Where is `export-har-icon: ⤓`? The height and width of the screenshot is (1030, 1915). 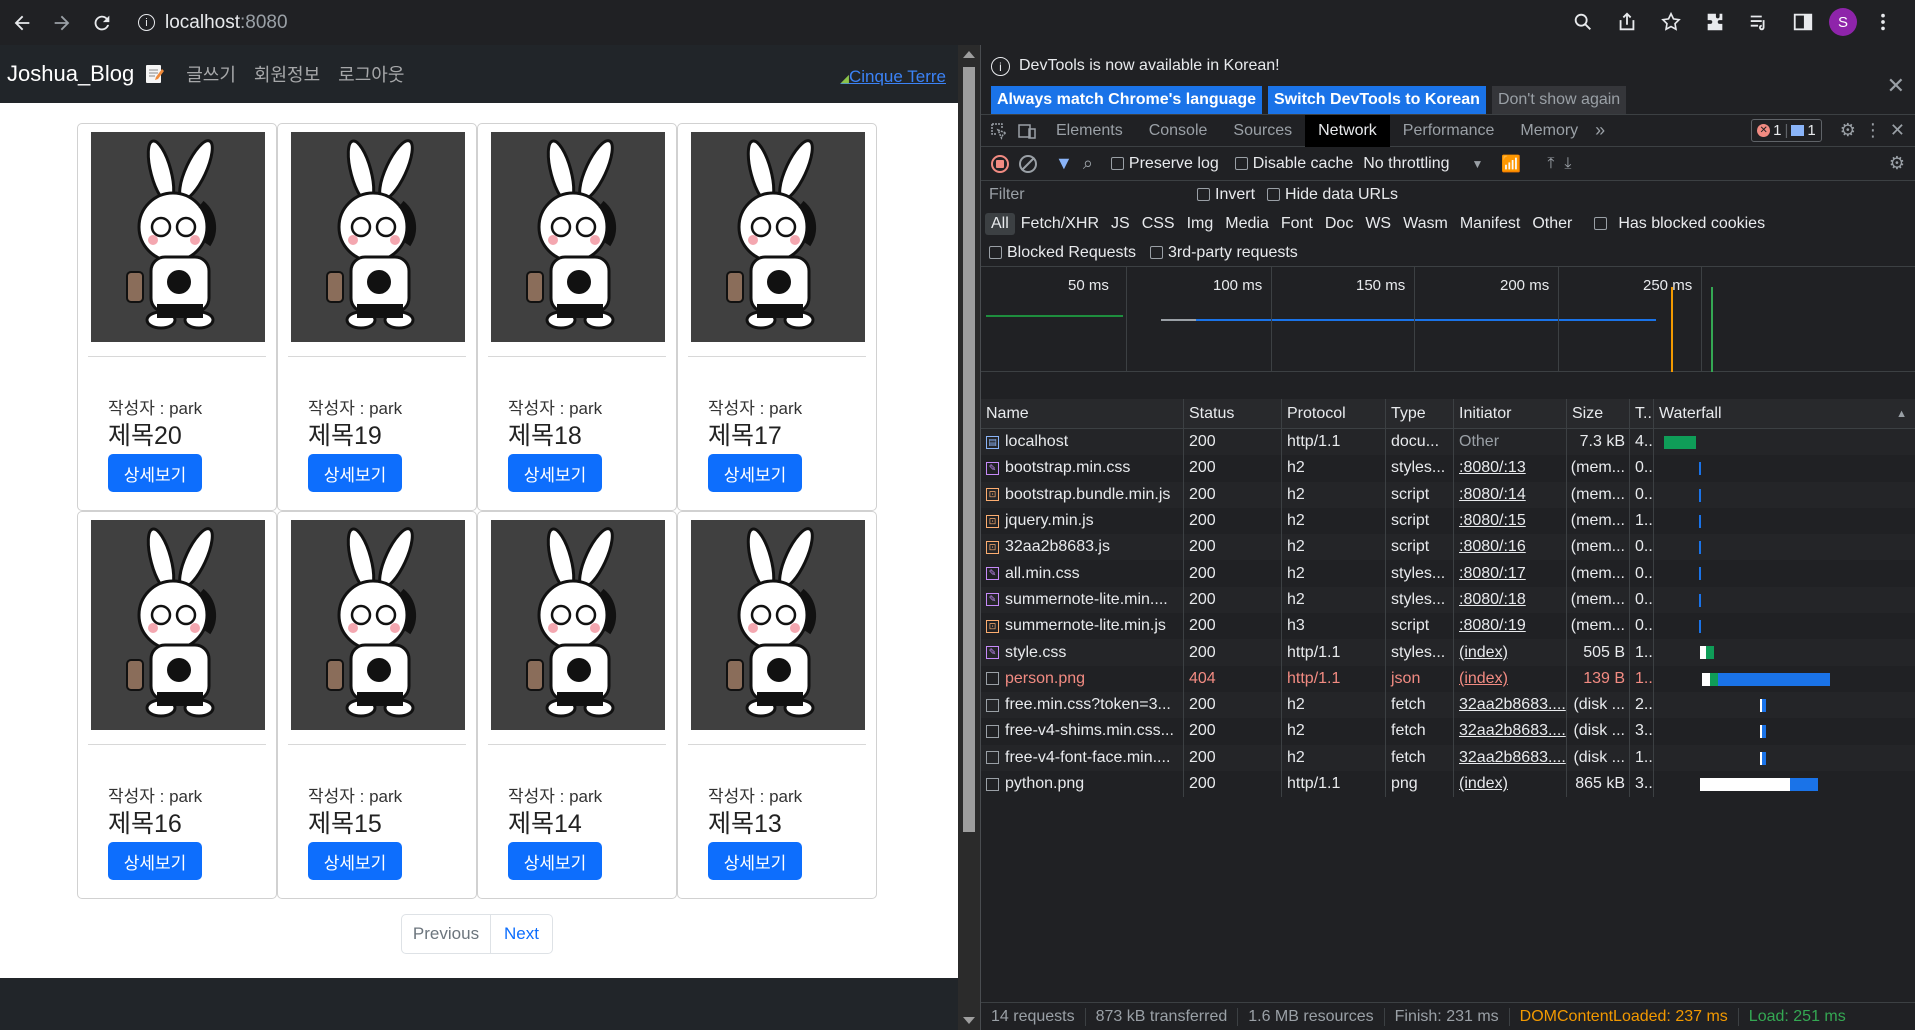
export-har-icon: ⤓ is located at coordinates (1567, 164).